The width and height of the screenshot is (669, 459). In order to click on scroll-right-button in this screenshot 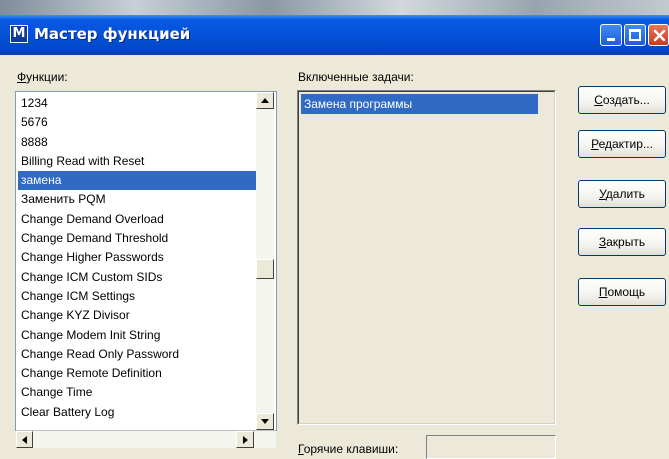, I will do `click(245, 439)`.